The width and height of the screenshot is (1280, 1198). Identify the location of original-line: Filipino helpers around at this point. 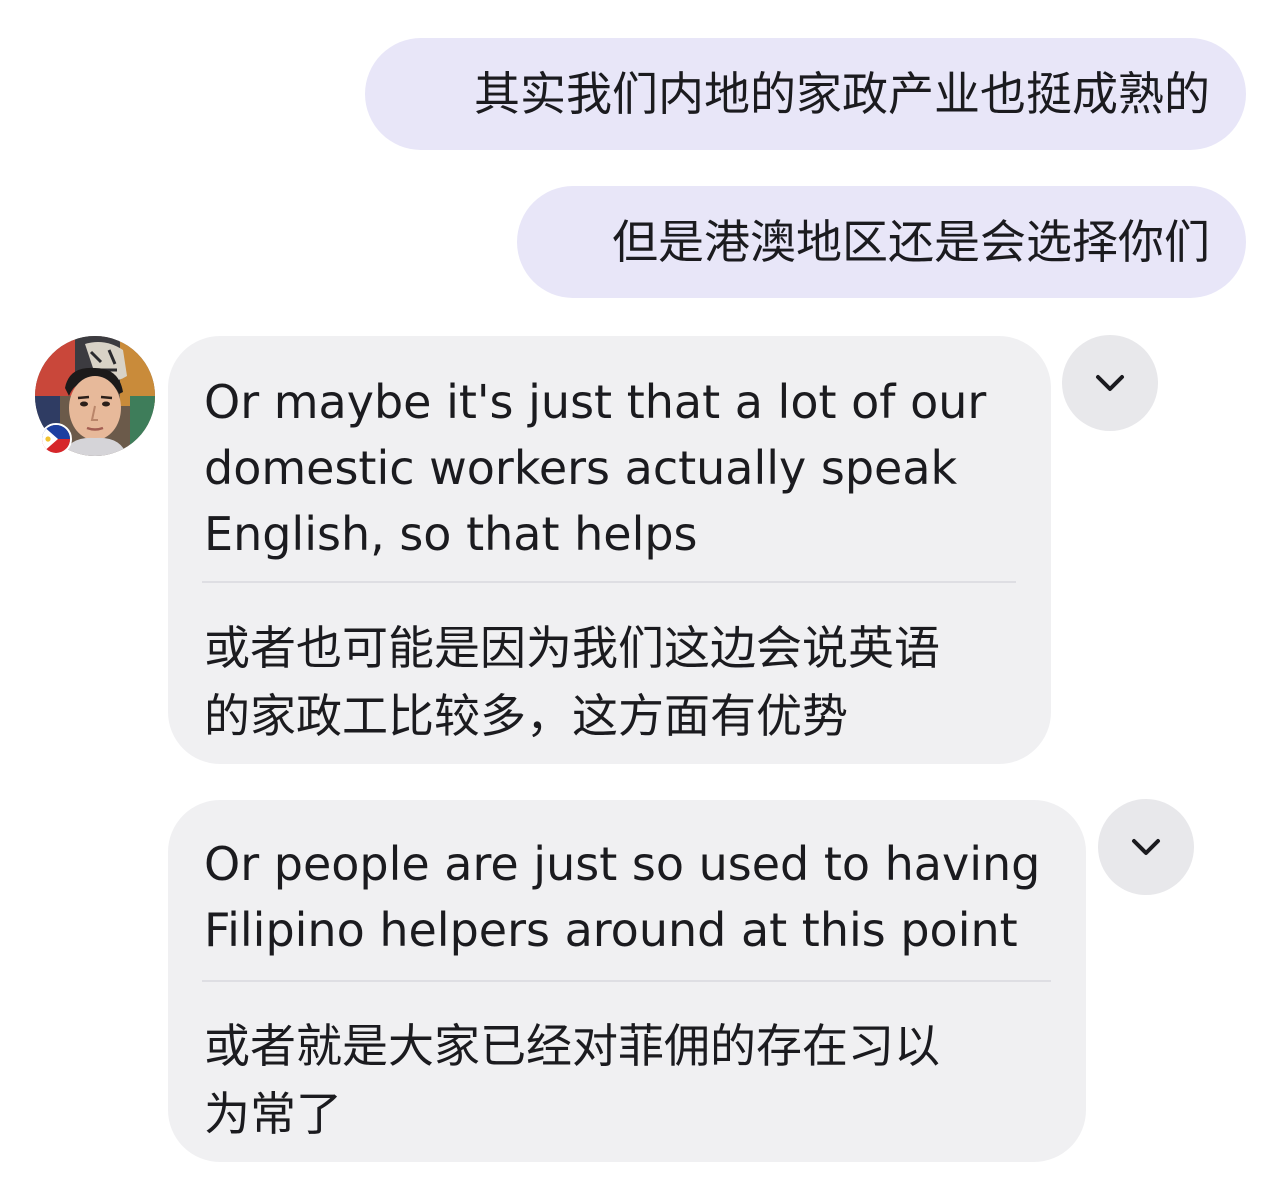
(611, 930).